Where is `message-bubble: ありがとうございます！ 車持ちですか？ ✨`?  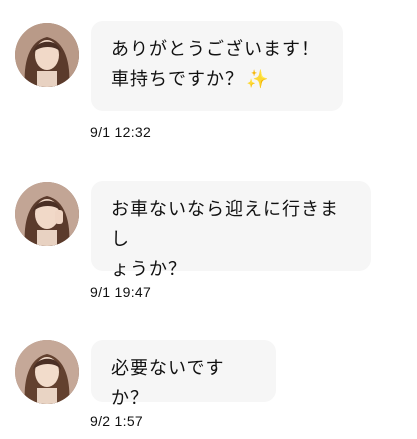
message-bubble: ありがとうございます！ 車持ちですか？ ✨ is located at coordinates (217, 66).